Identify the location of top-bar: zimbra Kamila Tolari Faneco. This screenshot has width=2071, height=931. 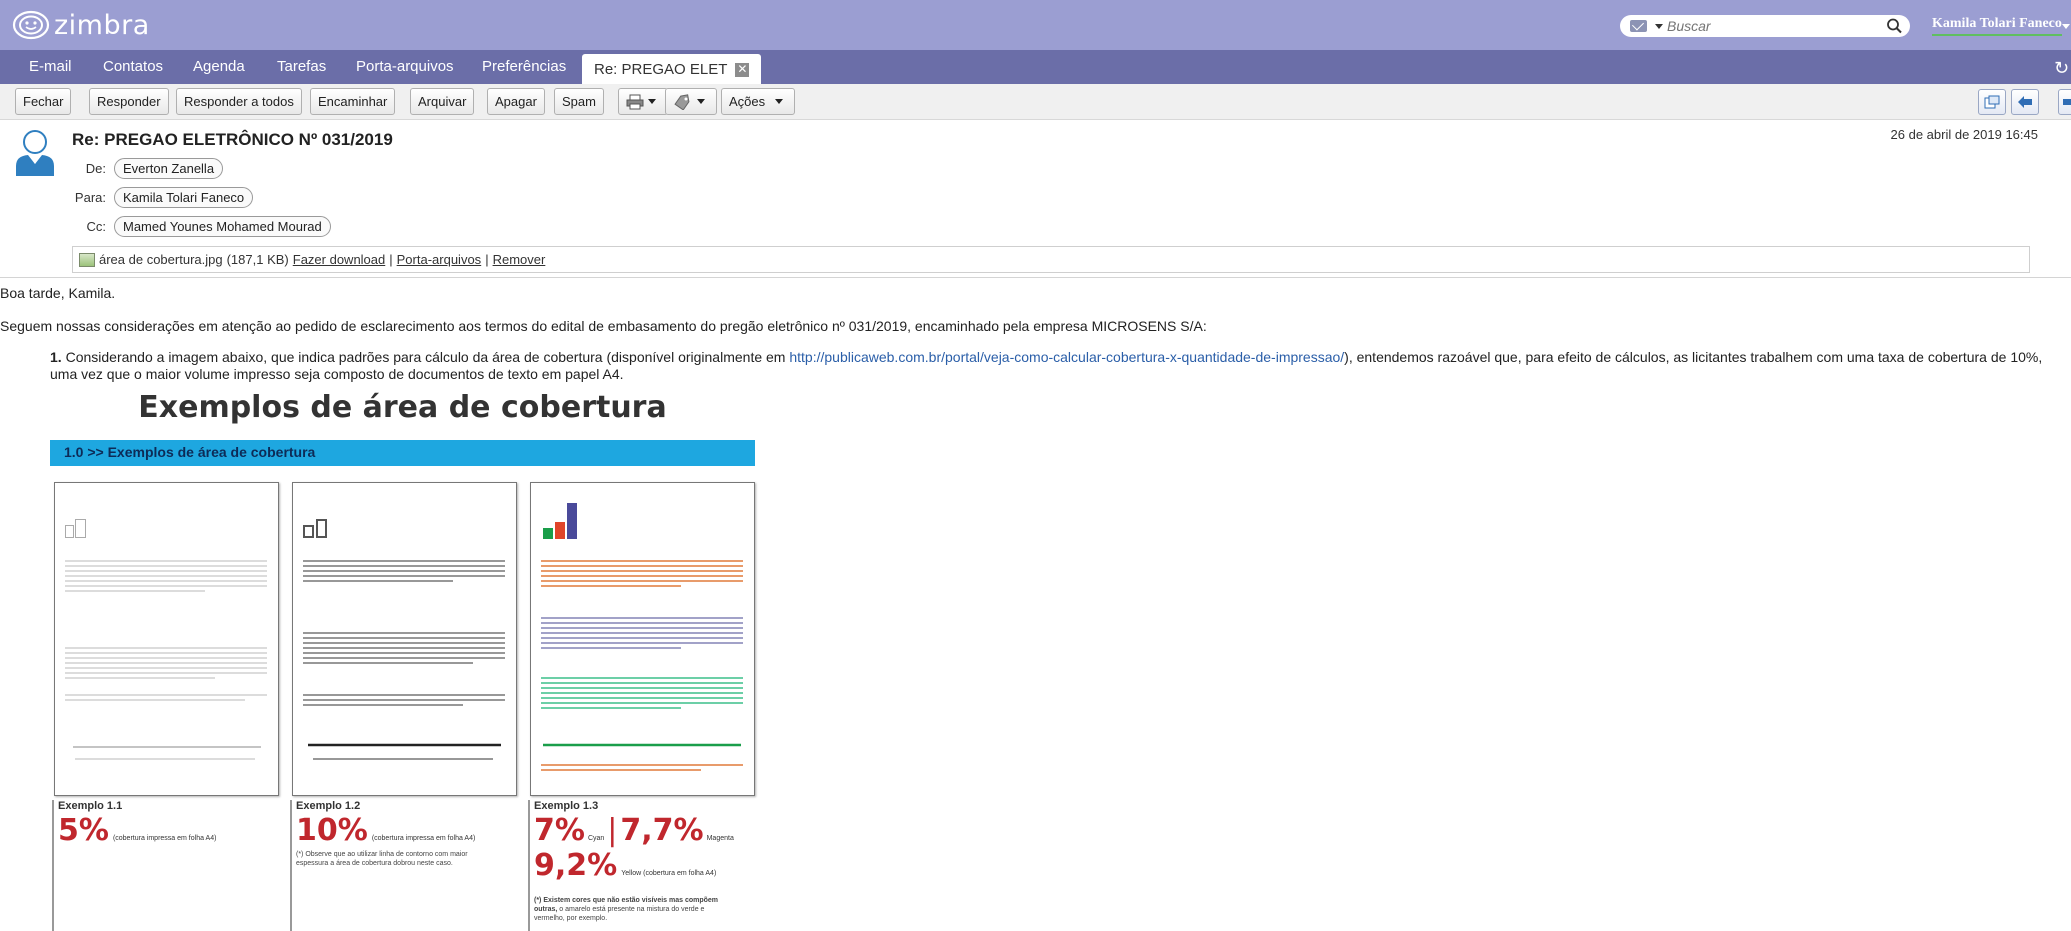
(1035, 25).